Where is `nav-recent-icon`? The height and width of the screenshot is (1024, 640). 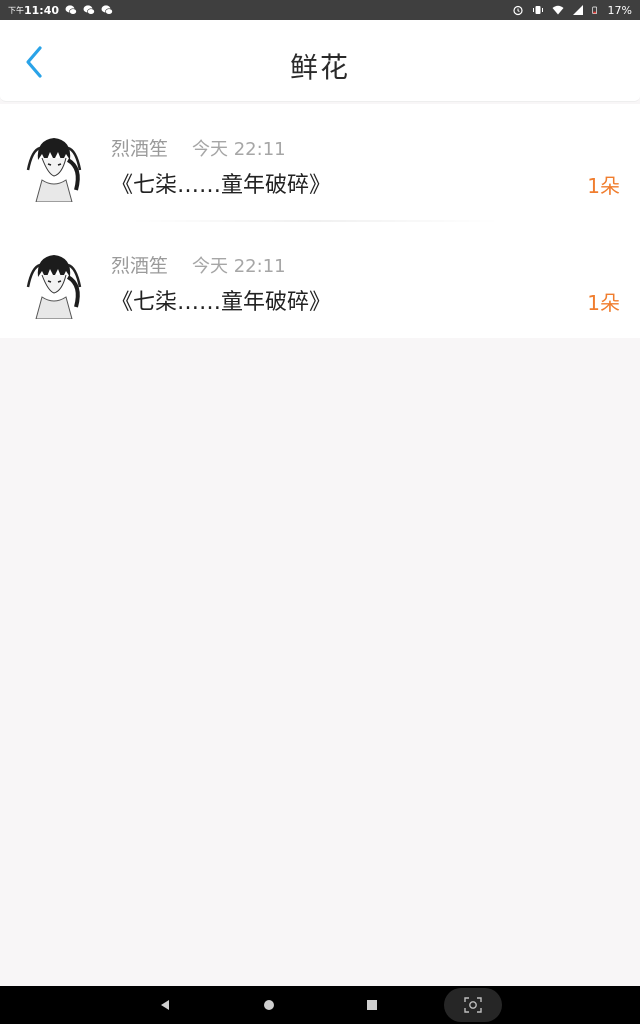
nav-recent-icon is located at coordinates (372, 1005).